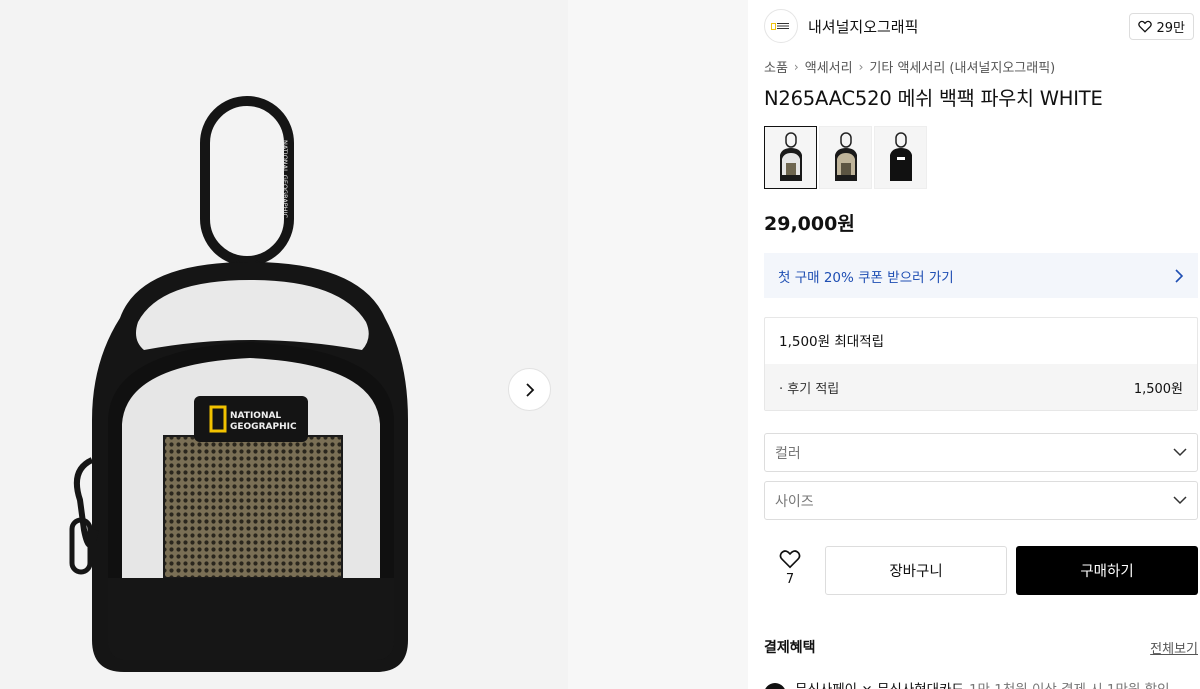  Describe the element at coordinates (962, 66) in the screenshot. I see `breadcrumb-item: 기타 액세서리 (내셔널지오그래픽)` at that location.